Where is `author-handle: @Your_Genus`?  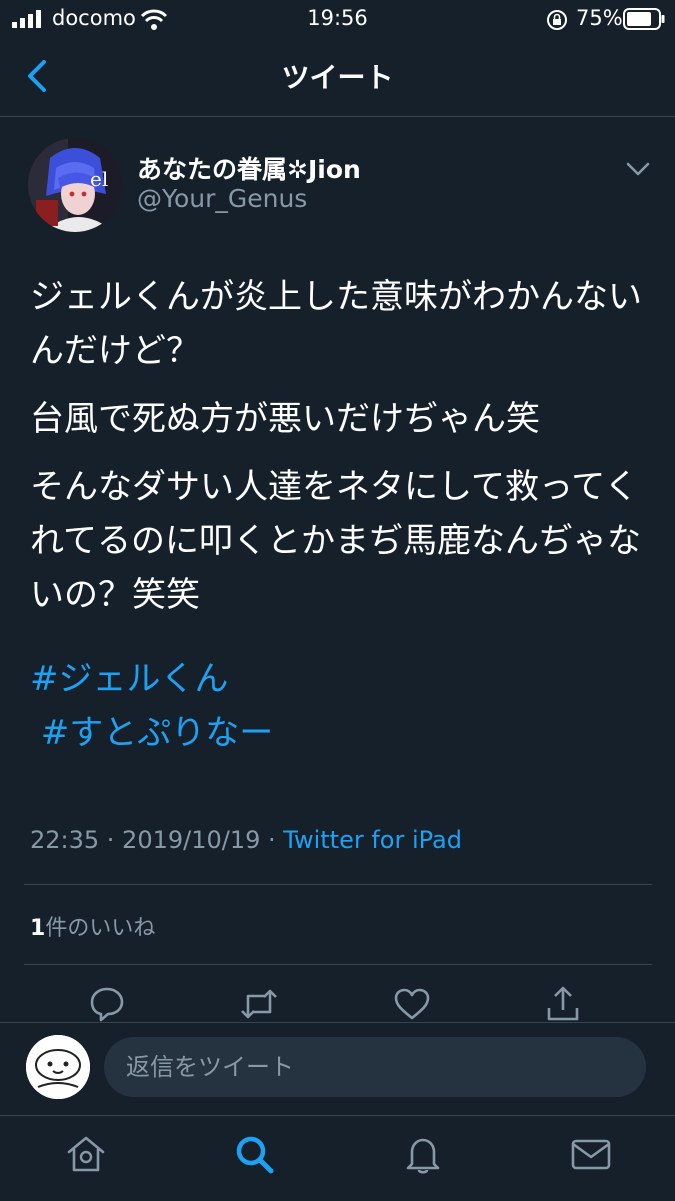
author-handle: @Your_Genus is located at coordinates (222, 198).